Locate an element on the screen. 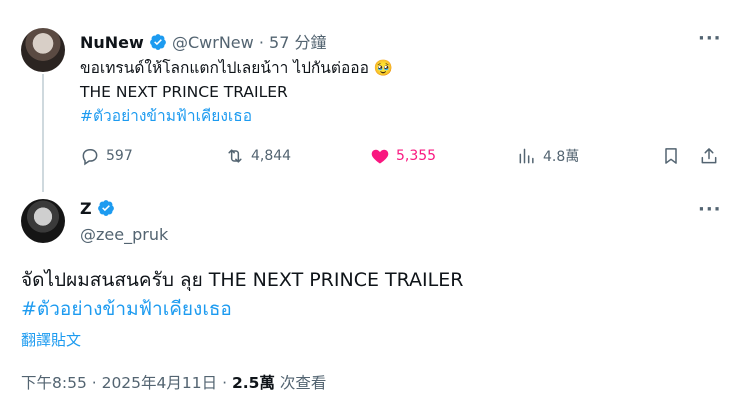 This screenshot has width=747, height=408. bookmark-button is located at coordinates (671, 156).